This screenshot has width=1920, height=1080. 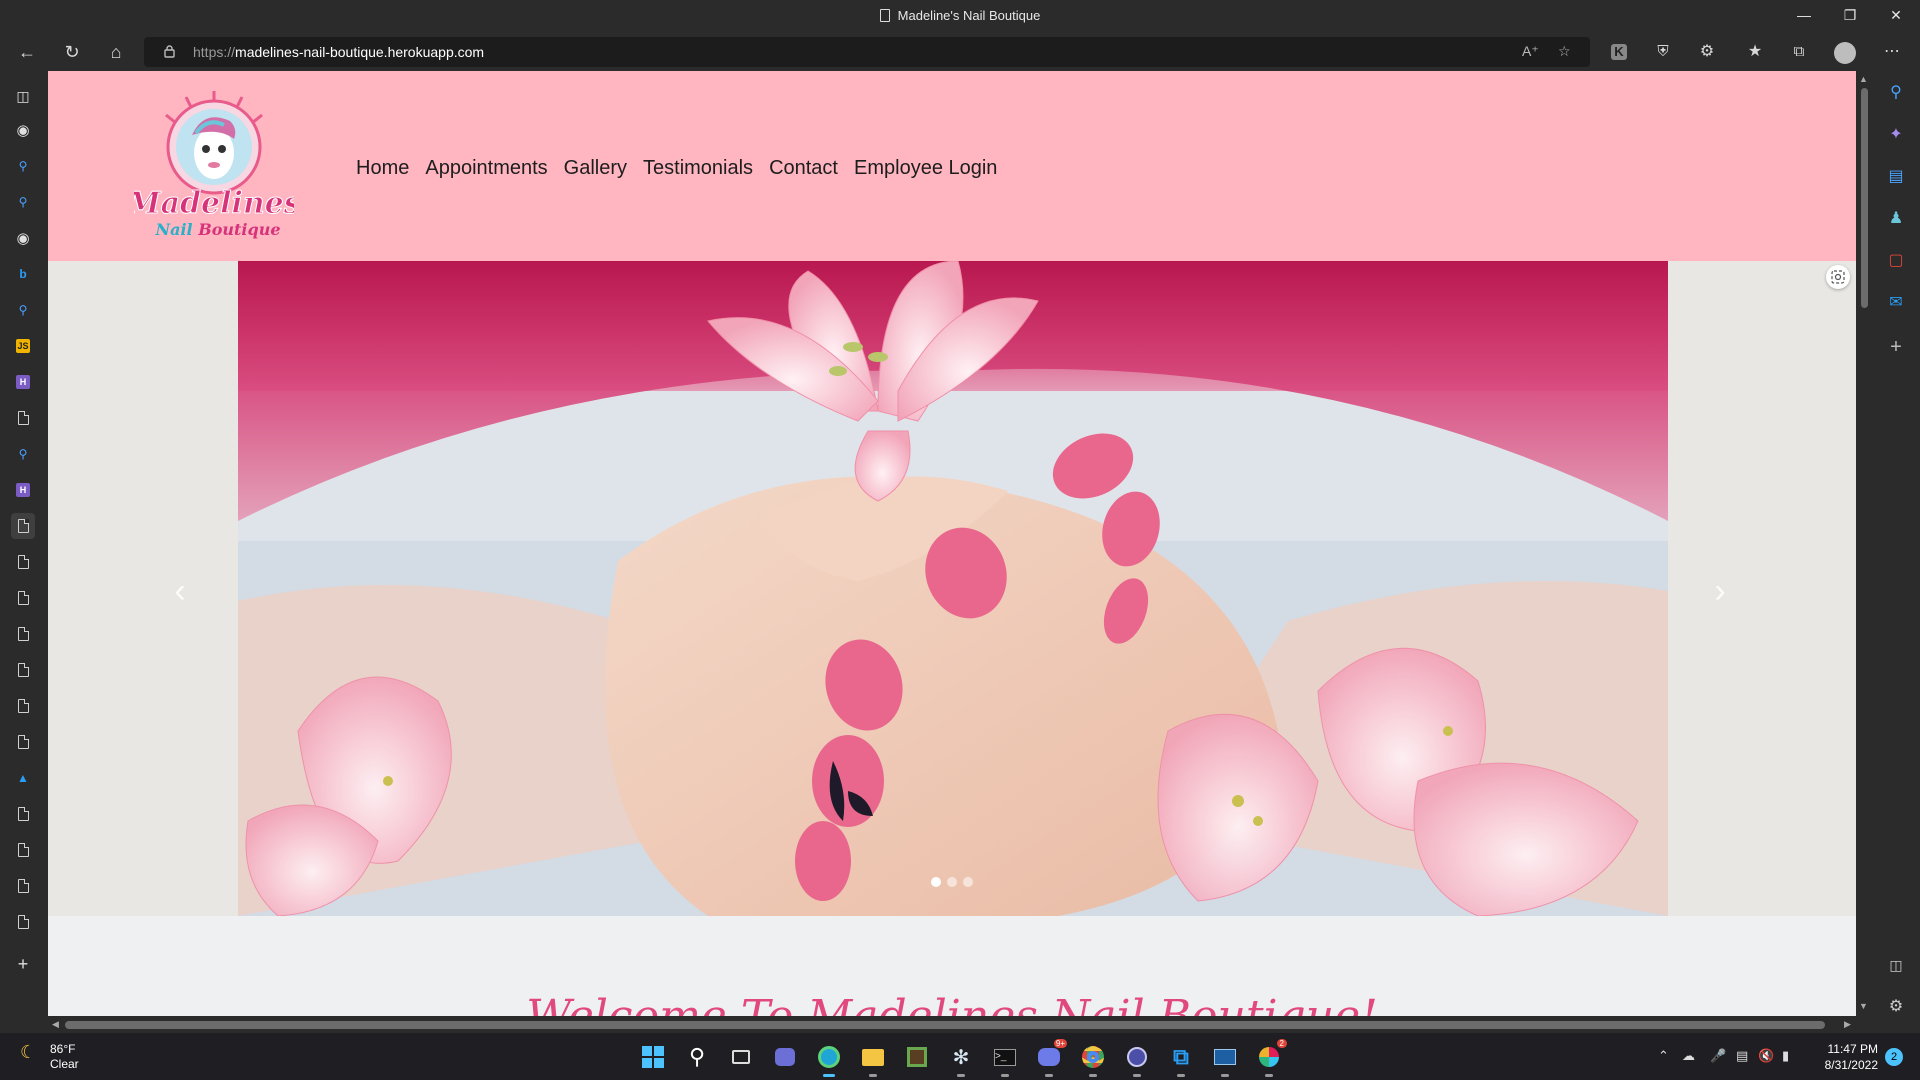 I want to click on extensions-puzzle-icon: ⚙, so click(x=1707, y=52).